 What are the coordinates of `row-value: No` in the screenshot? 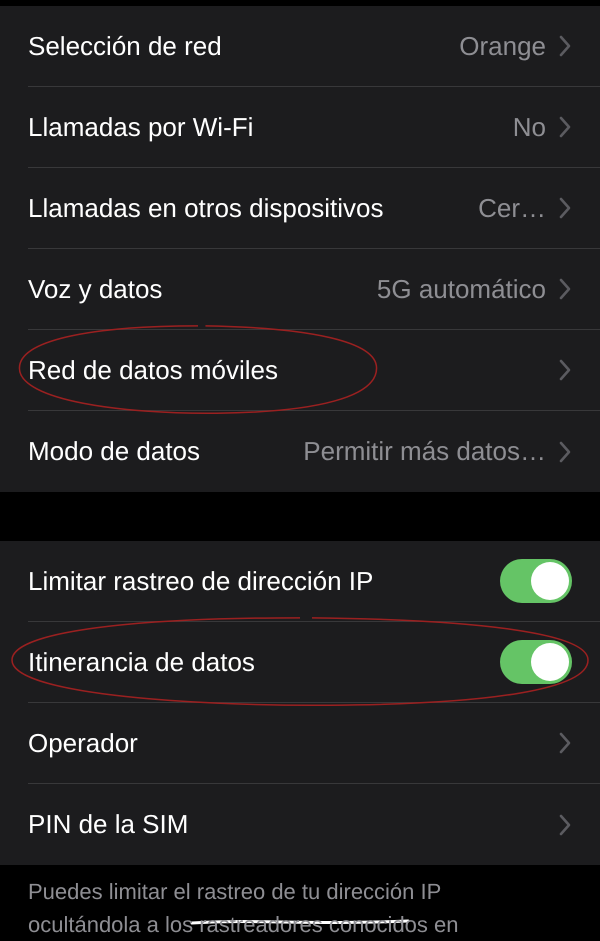 It's located at (529, 127).